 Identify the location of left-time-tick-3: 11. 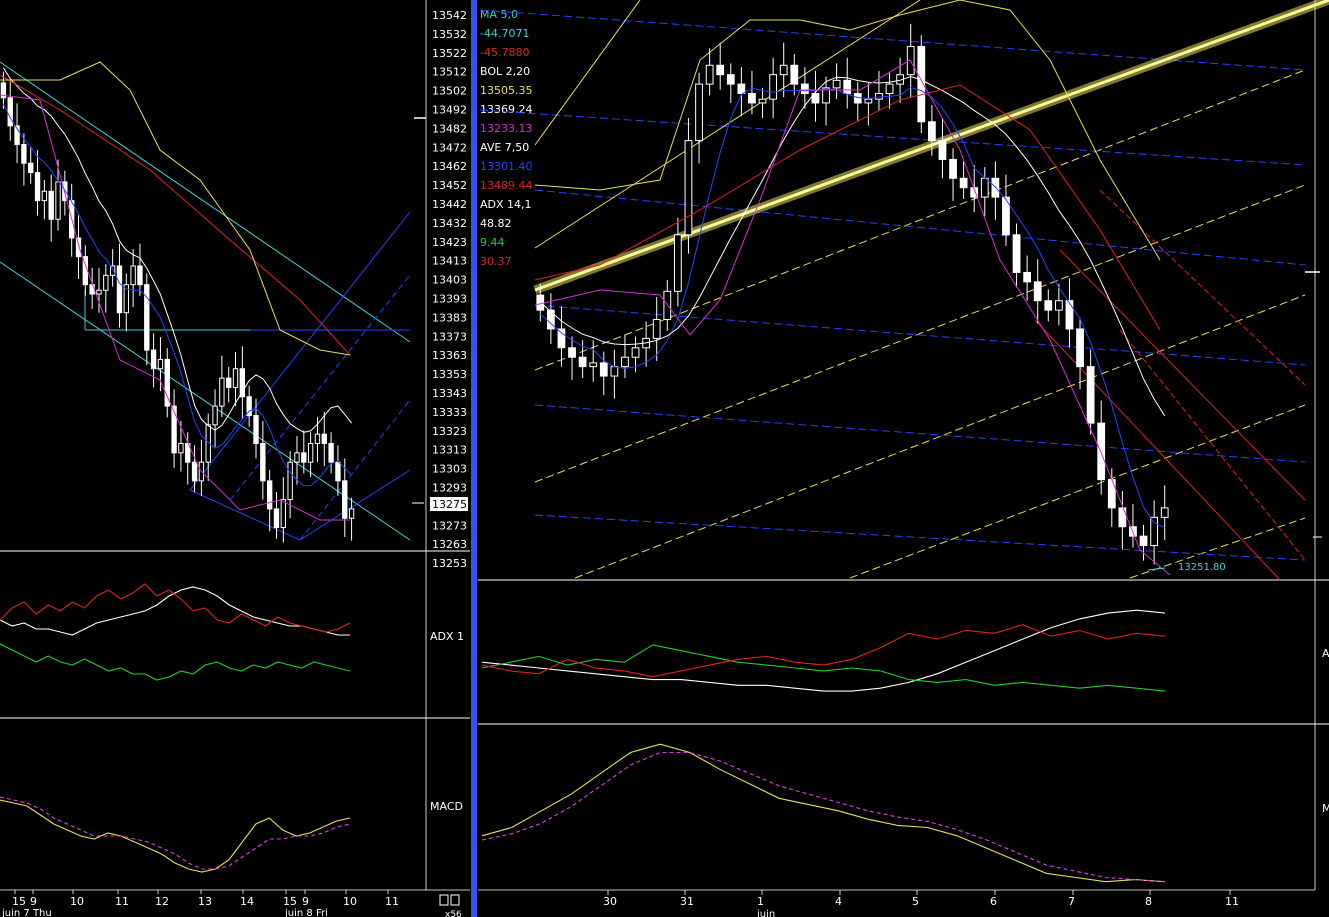
(122, 901).